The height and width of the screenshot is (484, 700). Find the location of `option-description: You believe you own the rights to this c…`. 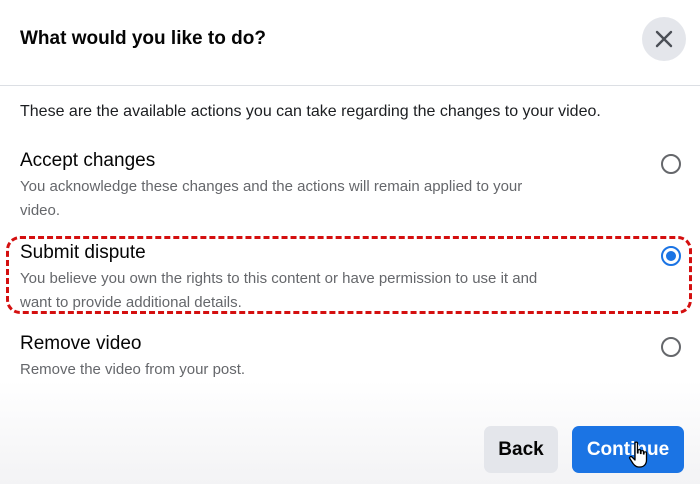

option-description: You believe you own the rights to this c… is located at coordinates (330, 291).